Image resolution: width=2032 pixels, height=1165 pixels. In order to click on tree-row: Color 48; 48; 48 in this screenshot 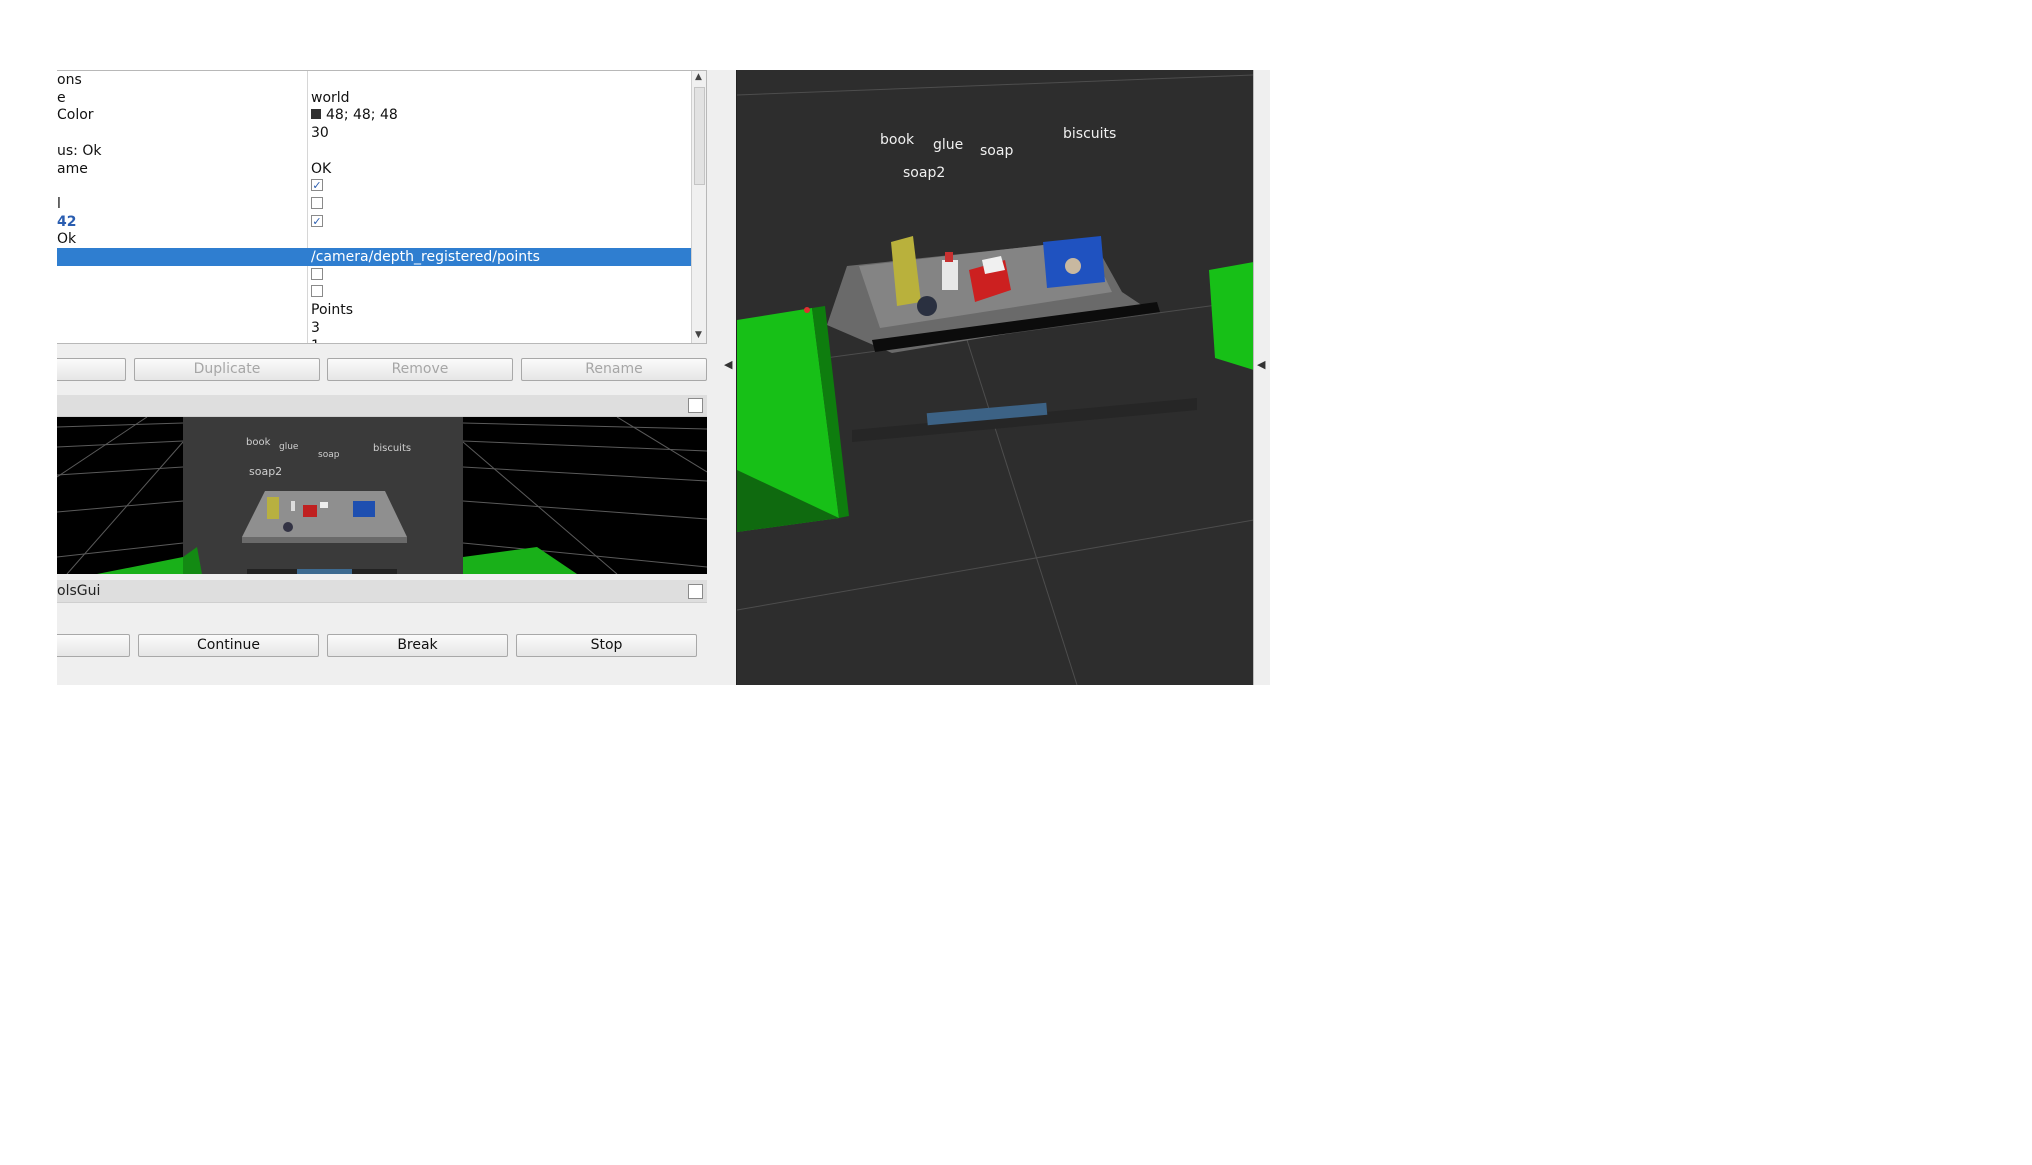, I will do `click(374, 115)`.